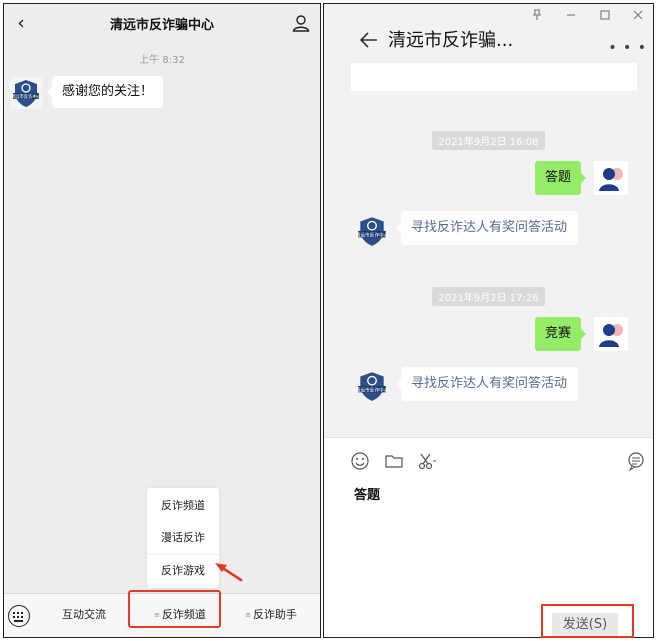  I want to click on menu-label: 互动交流, so click(84, 614).